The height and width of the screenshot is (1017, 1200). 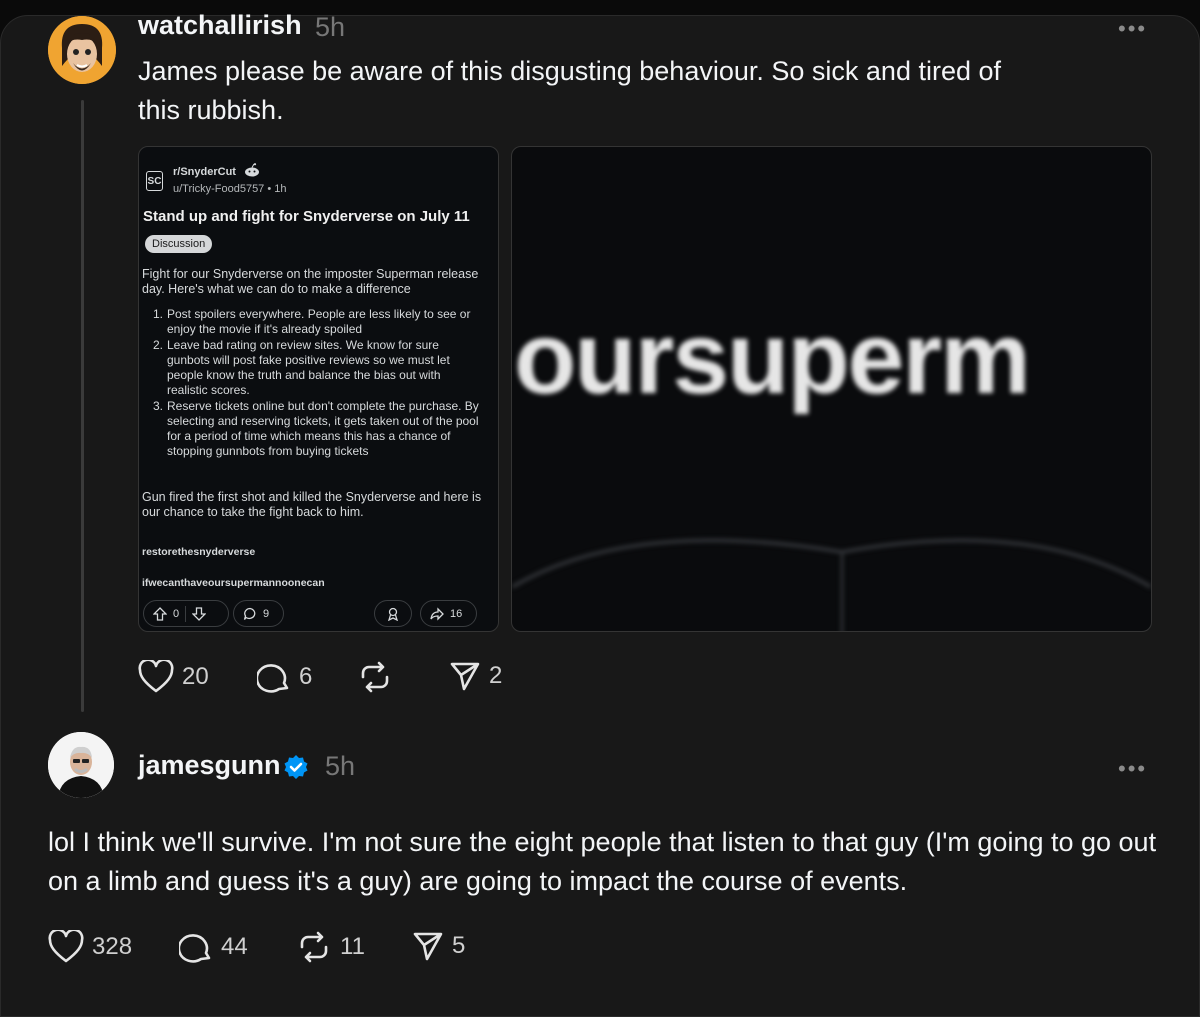 What do you see at coordinates (209, 765) in the screenshot?
I see `reply-username: jamesgunn` at bounding box center [209, 765].